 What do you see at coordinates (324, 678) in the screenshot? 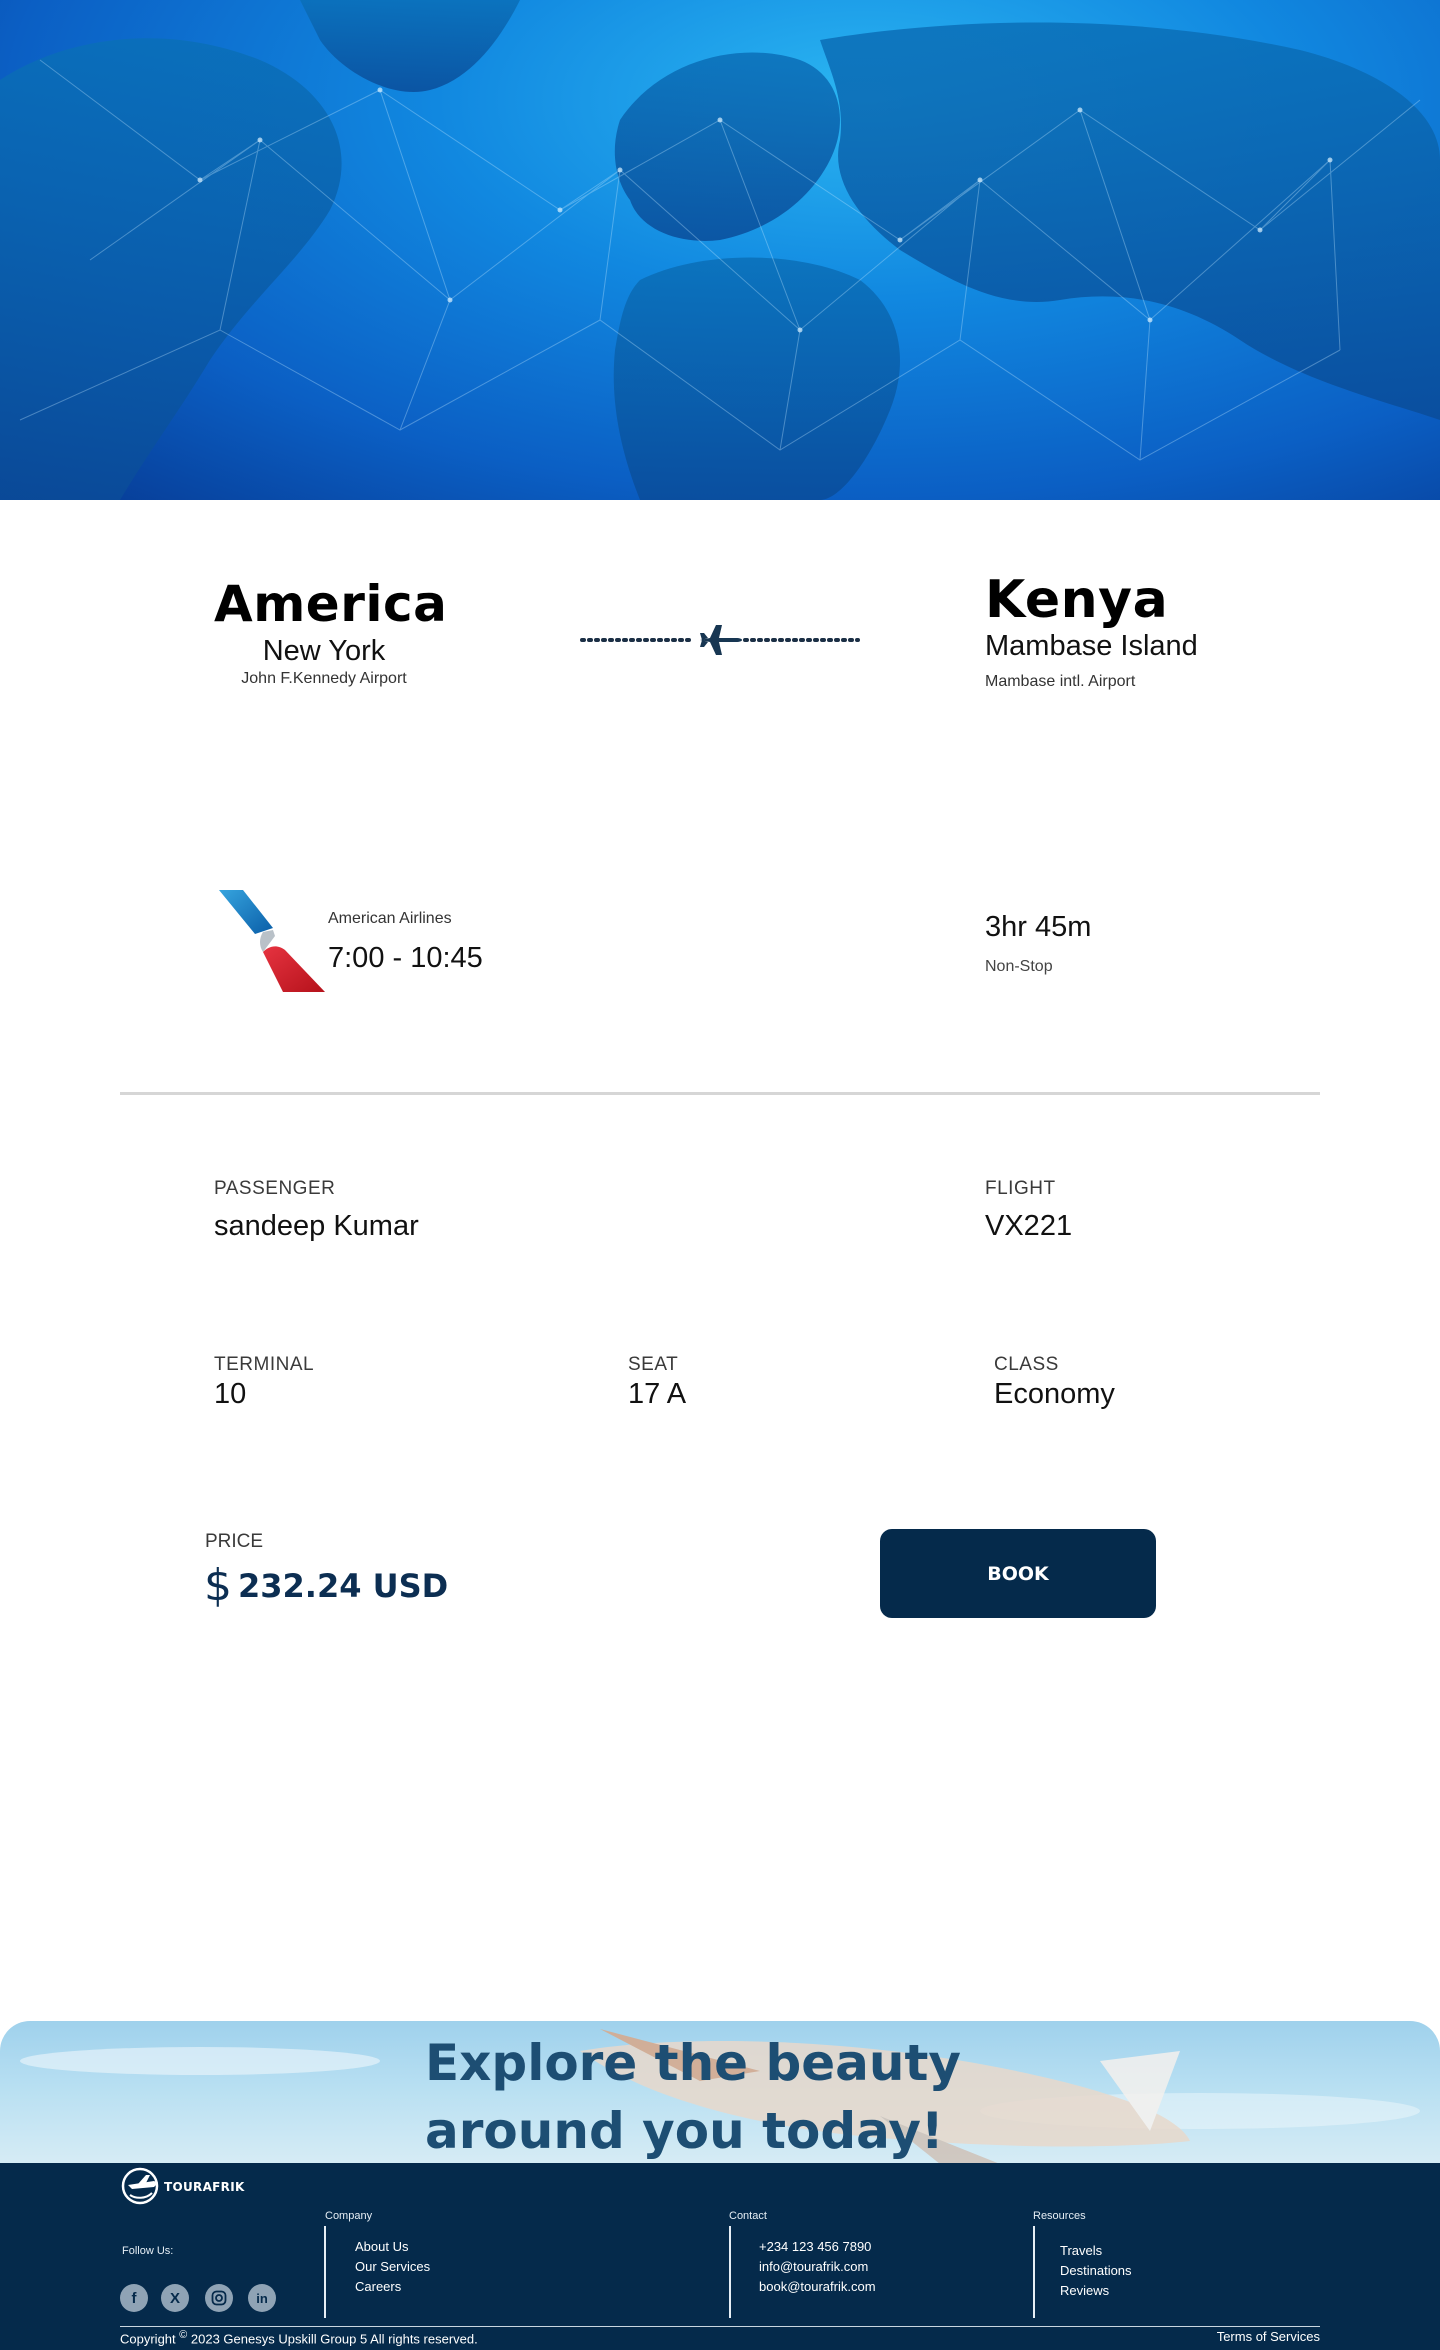
I see `origin-airport: John F.Kennedy Airport` at bounding box center [324, 678].